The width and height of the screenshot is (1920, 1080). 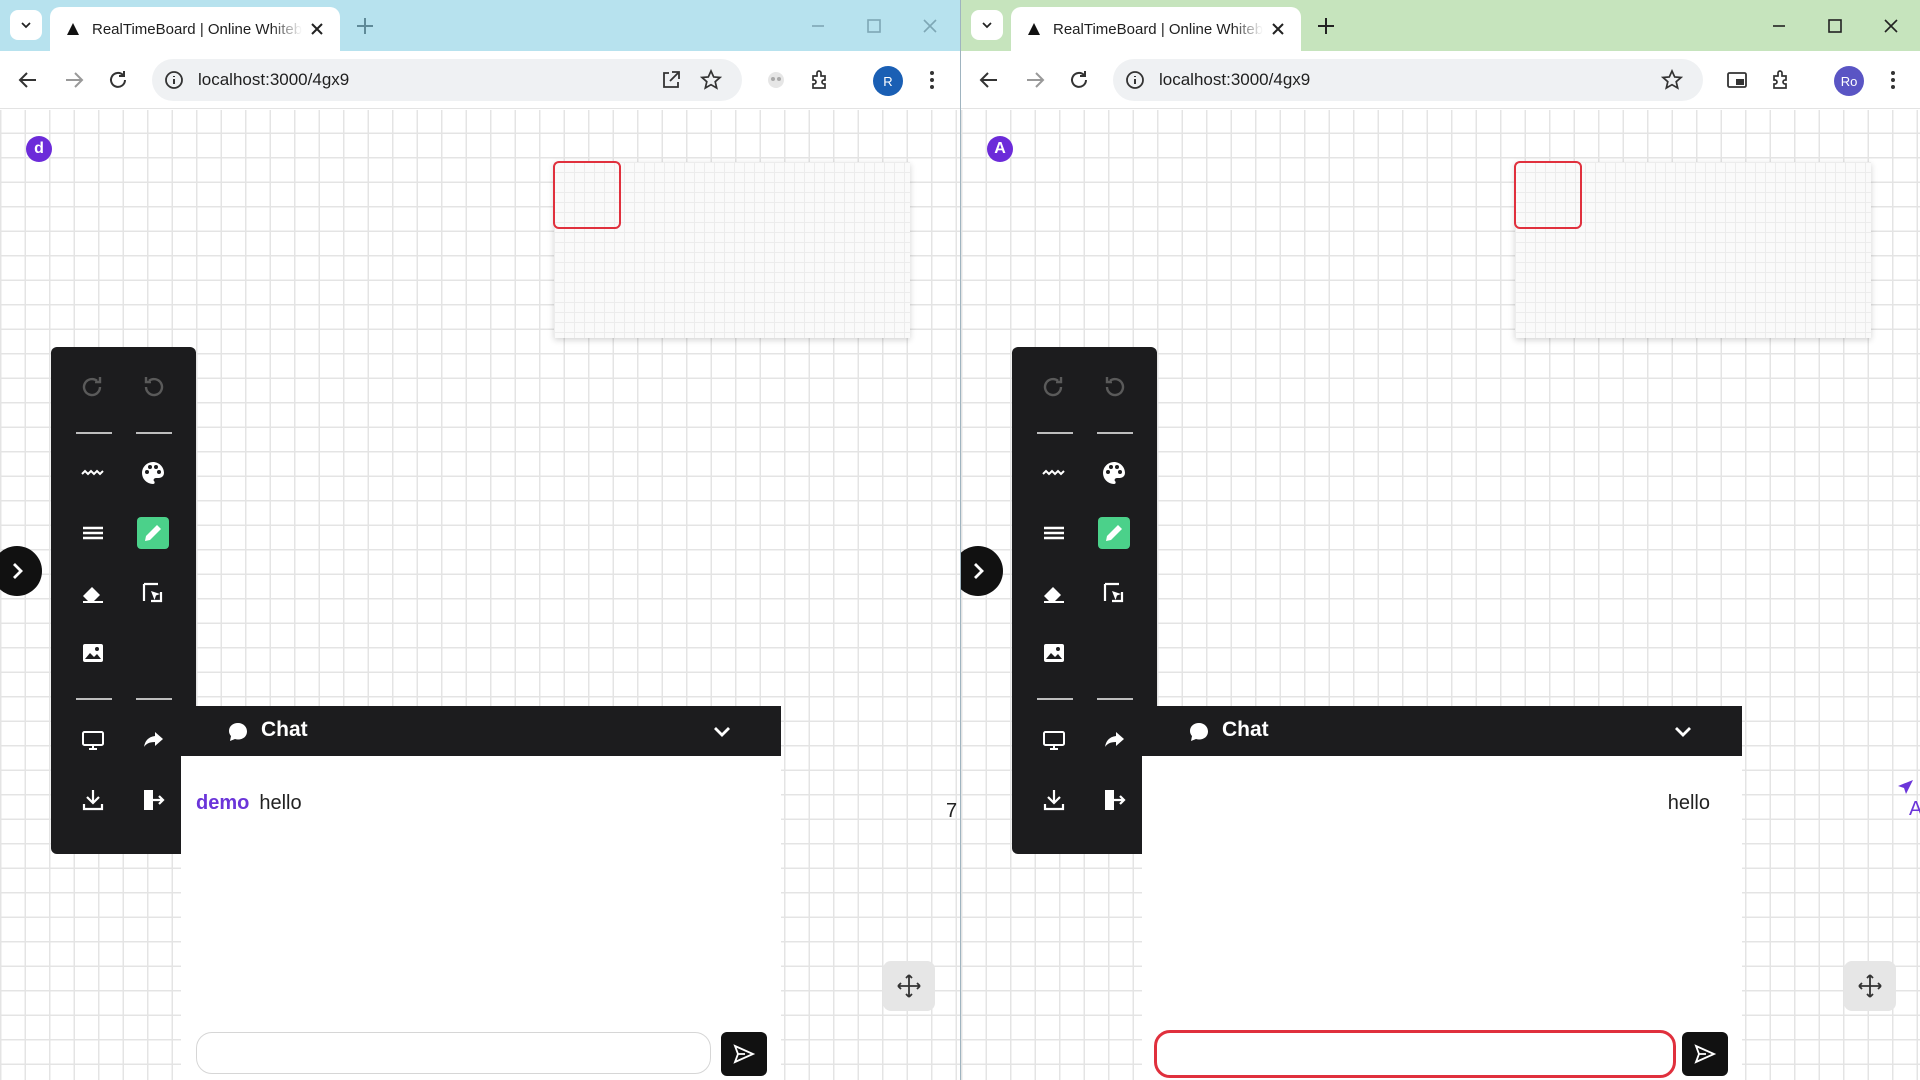 I want to click on image-icon, so click(x=93, y=653).